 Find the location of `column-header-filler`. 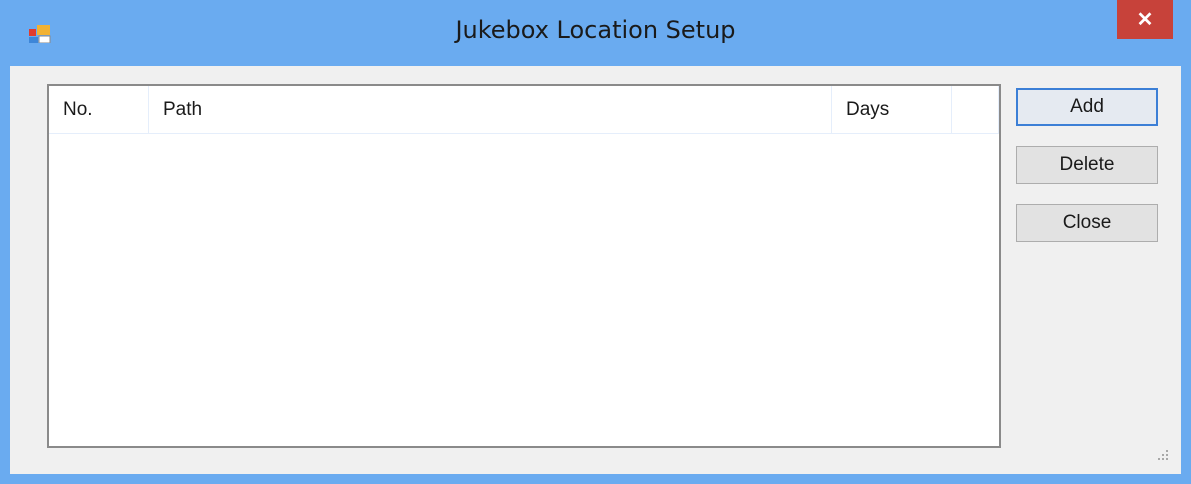

column-header-filler is located at coordinates (975, 110).